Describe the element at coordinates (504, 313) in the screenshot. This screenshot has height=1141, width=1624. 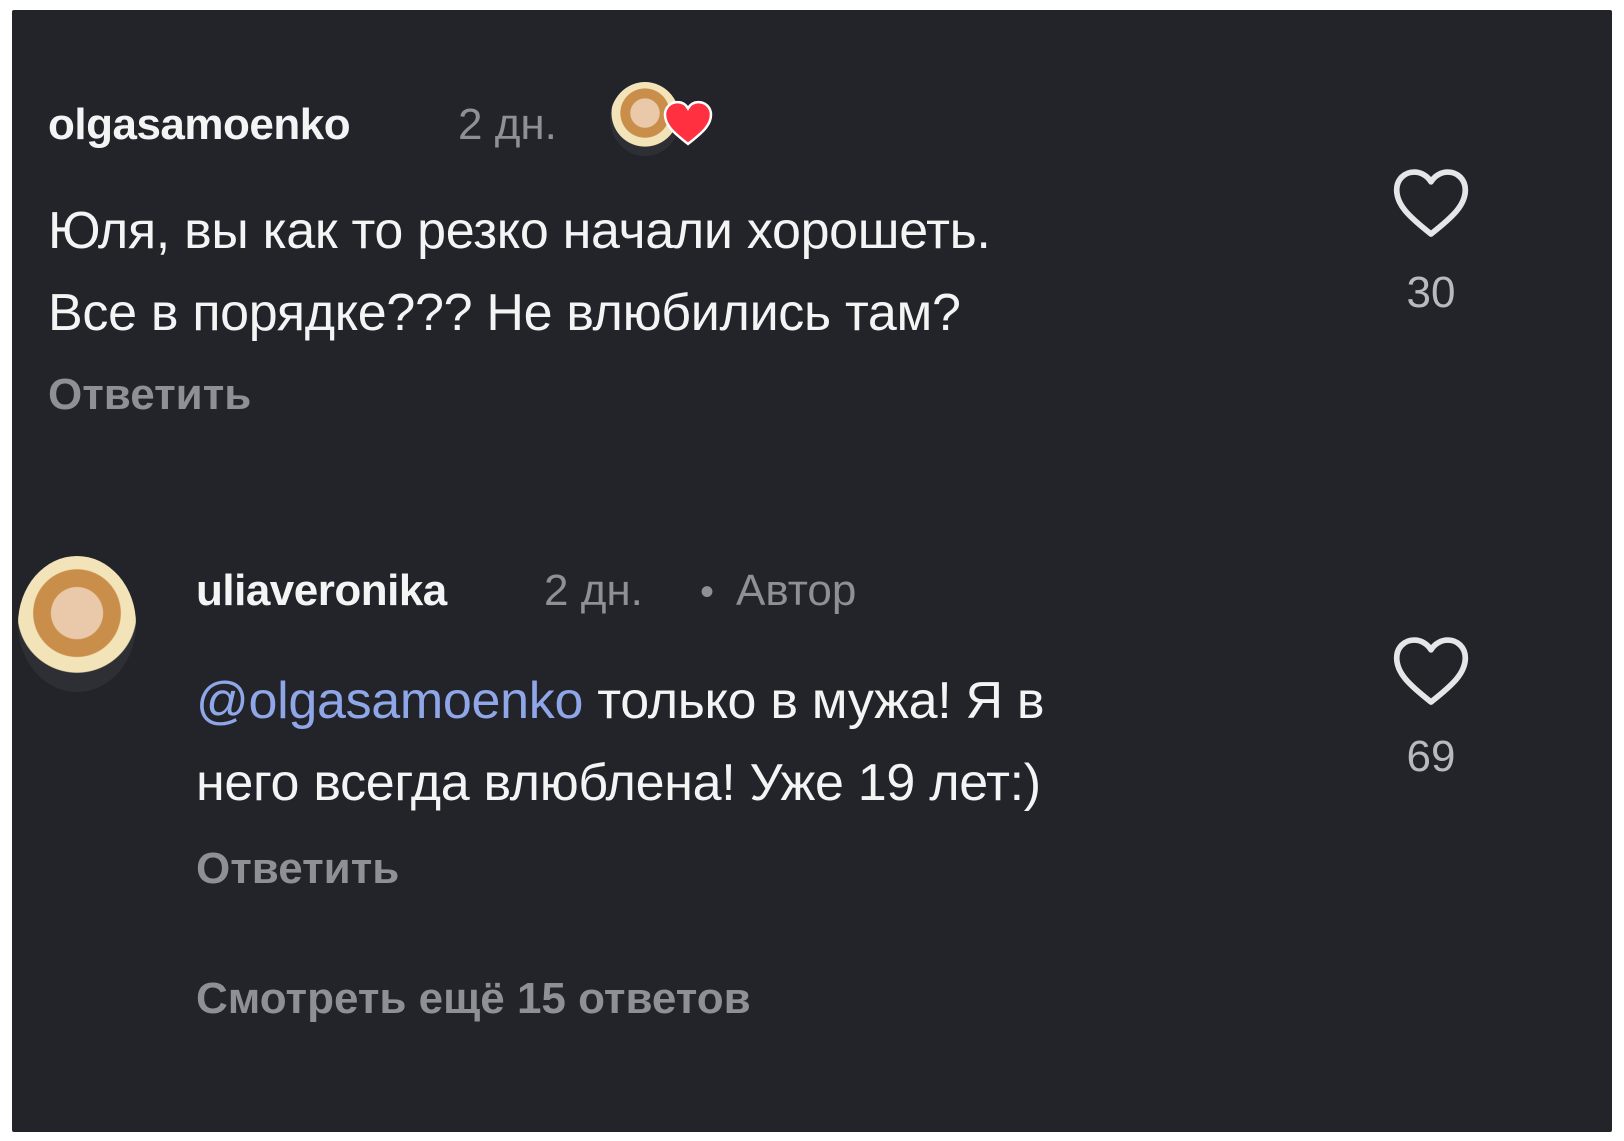
I see `comment-text-line: Все в порядке??? Не влюбились там?` at that location.